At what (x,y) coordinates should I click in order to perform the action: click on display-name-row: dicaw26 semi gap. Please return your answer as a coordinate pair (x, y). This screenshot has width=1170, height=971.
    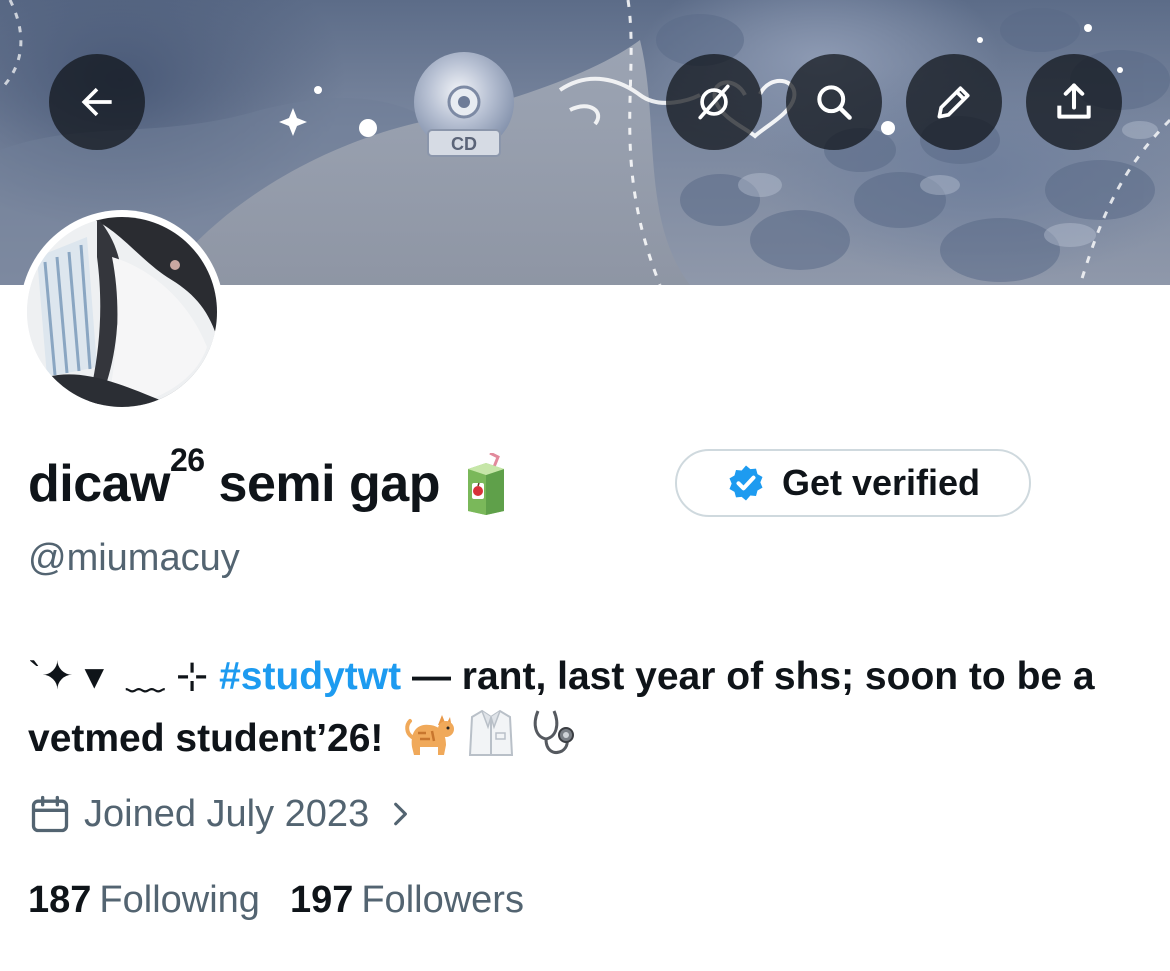
    Looking at the image, I should click on (268, 481).